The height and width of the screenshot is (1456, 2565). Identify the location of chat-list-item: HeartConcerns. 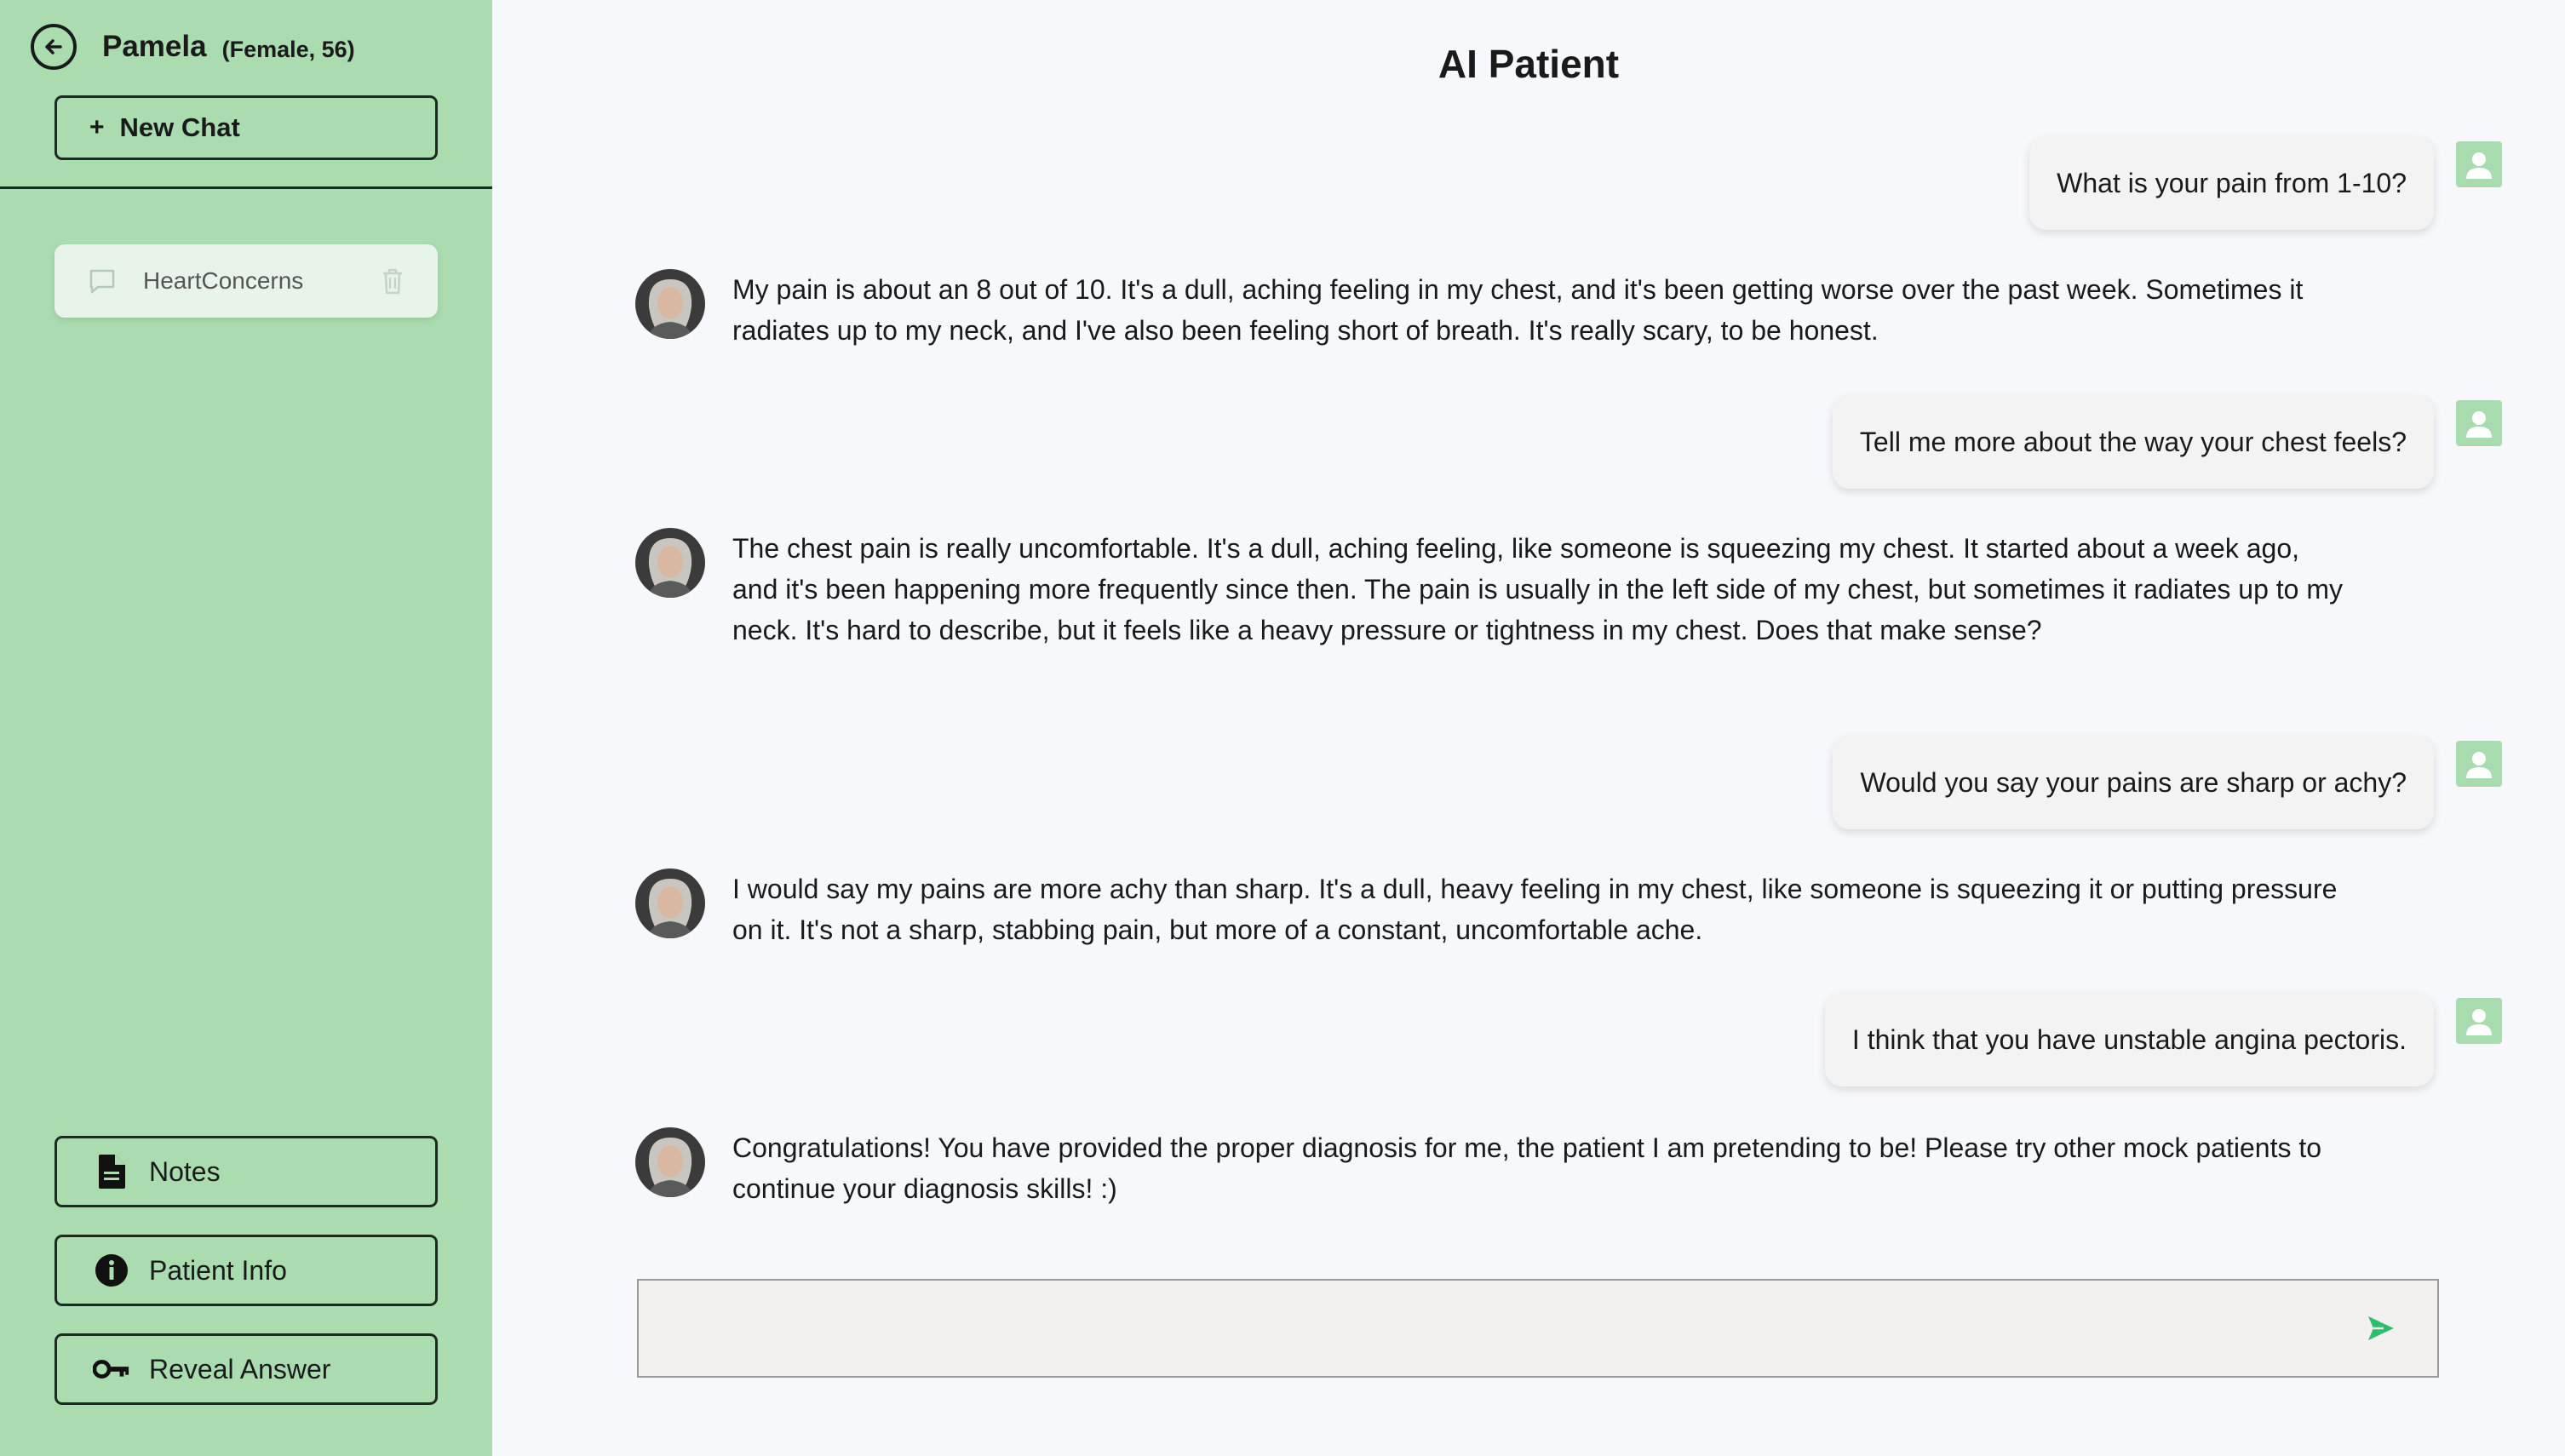
(246, 281).